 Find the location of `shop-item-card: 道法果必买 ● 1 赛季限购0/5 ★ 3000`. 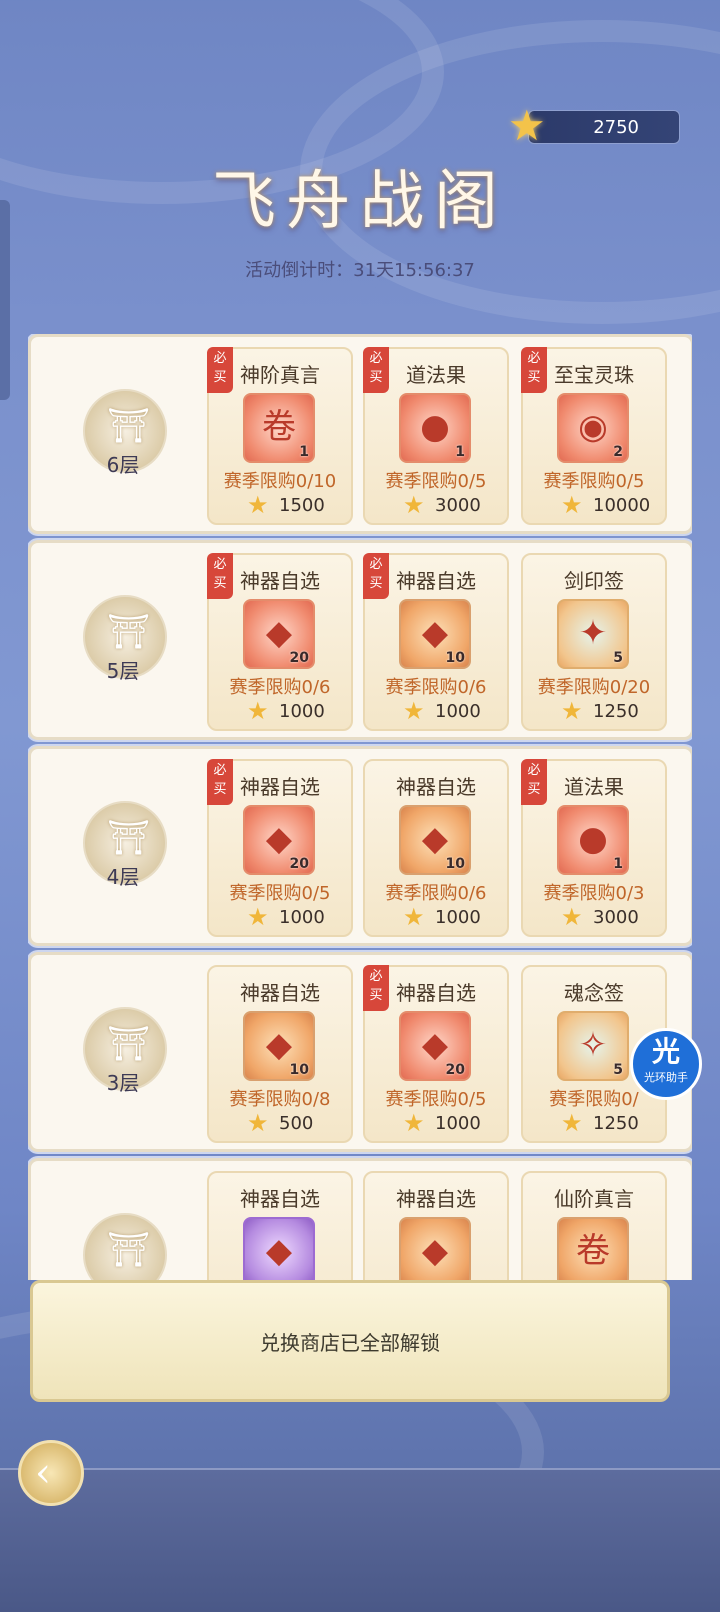

shop-item-card: 道法果必买 ● 1 赛季限购0/5 ★ 3000 is located at coordinates (436, 436).